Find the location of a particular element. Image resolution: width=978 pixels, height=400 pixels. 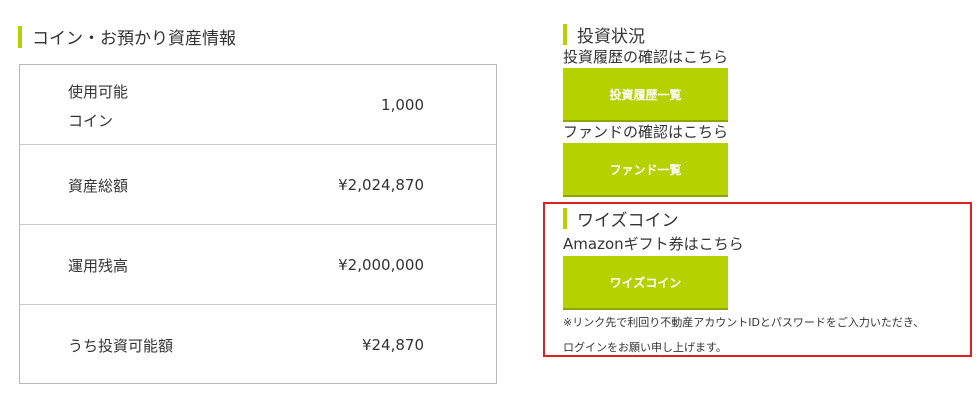

row-label: うち投資可能額 is located at coordinates (121, 345).